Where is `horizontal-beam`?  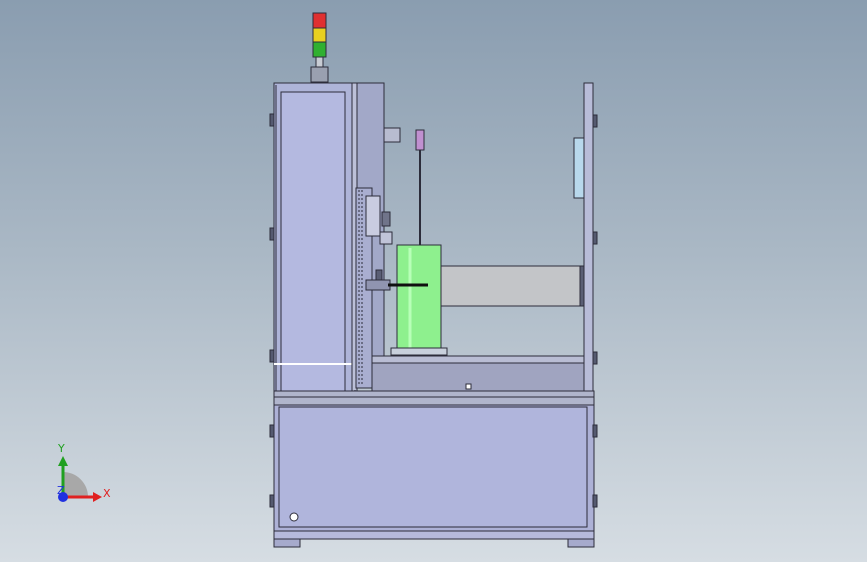
horizontal-beam is located at coordinates (513, 286).